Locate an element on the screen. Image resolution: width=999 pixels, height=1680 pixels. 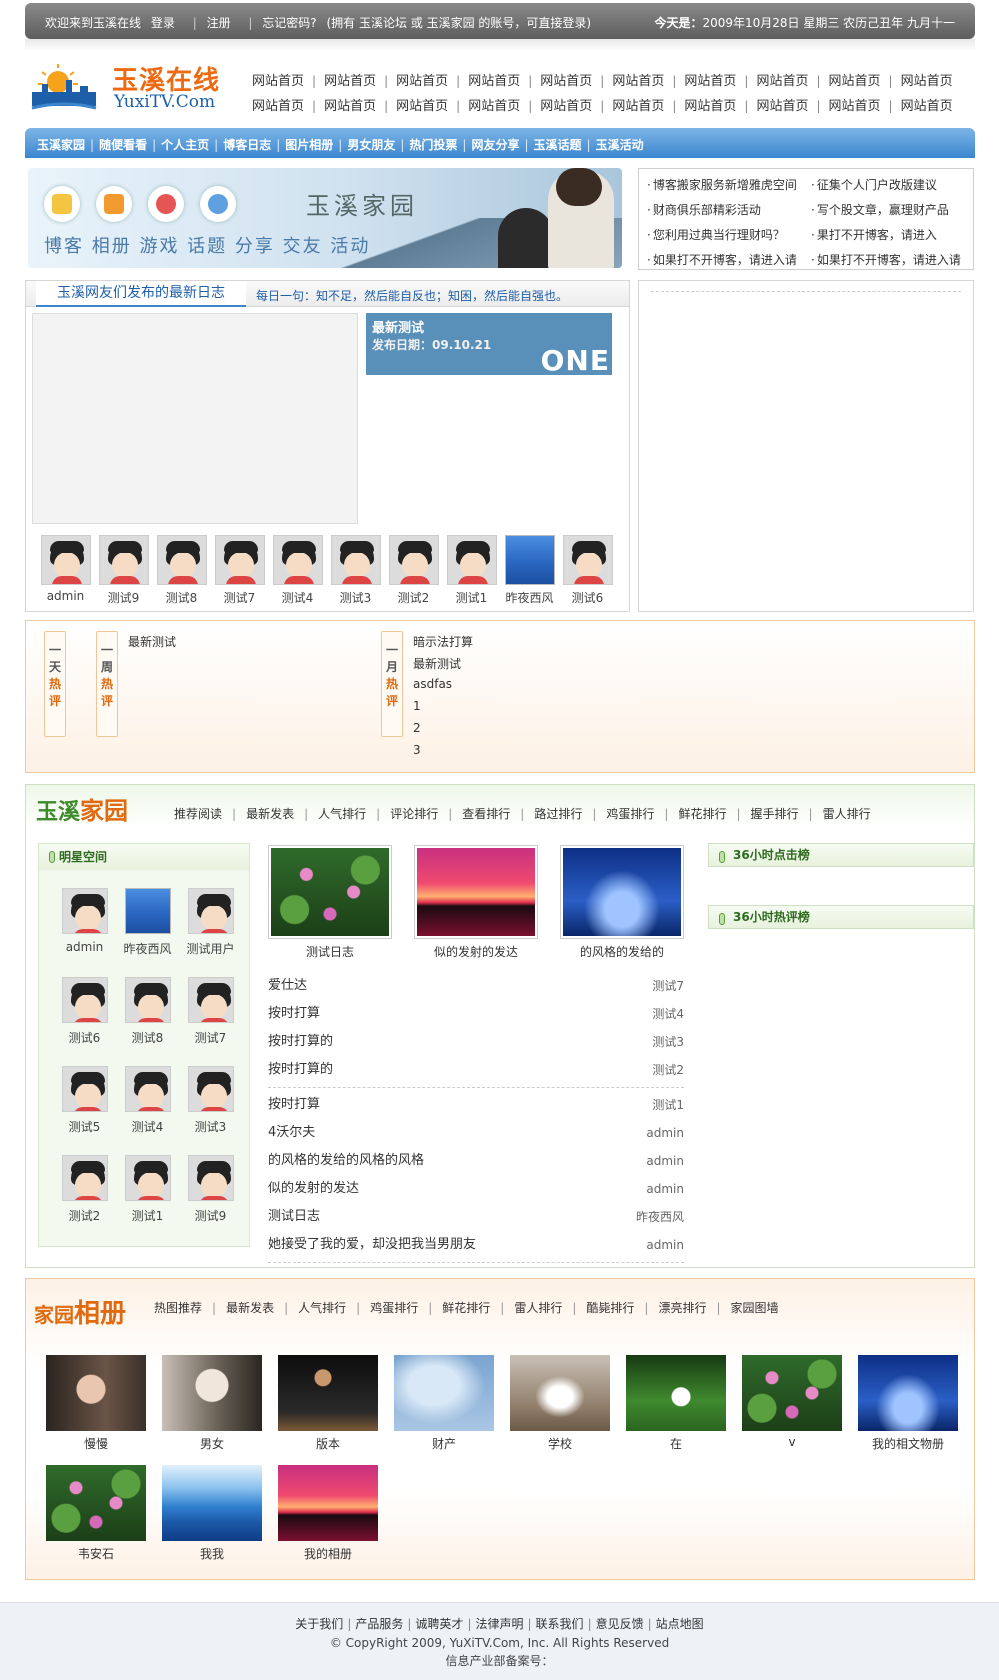
article-title: 的风格的发给的风格的风格 is located at coordinates (346, 1160).